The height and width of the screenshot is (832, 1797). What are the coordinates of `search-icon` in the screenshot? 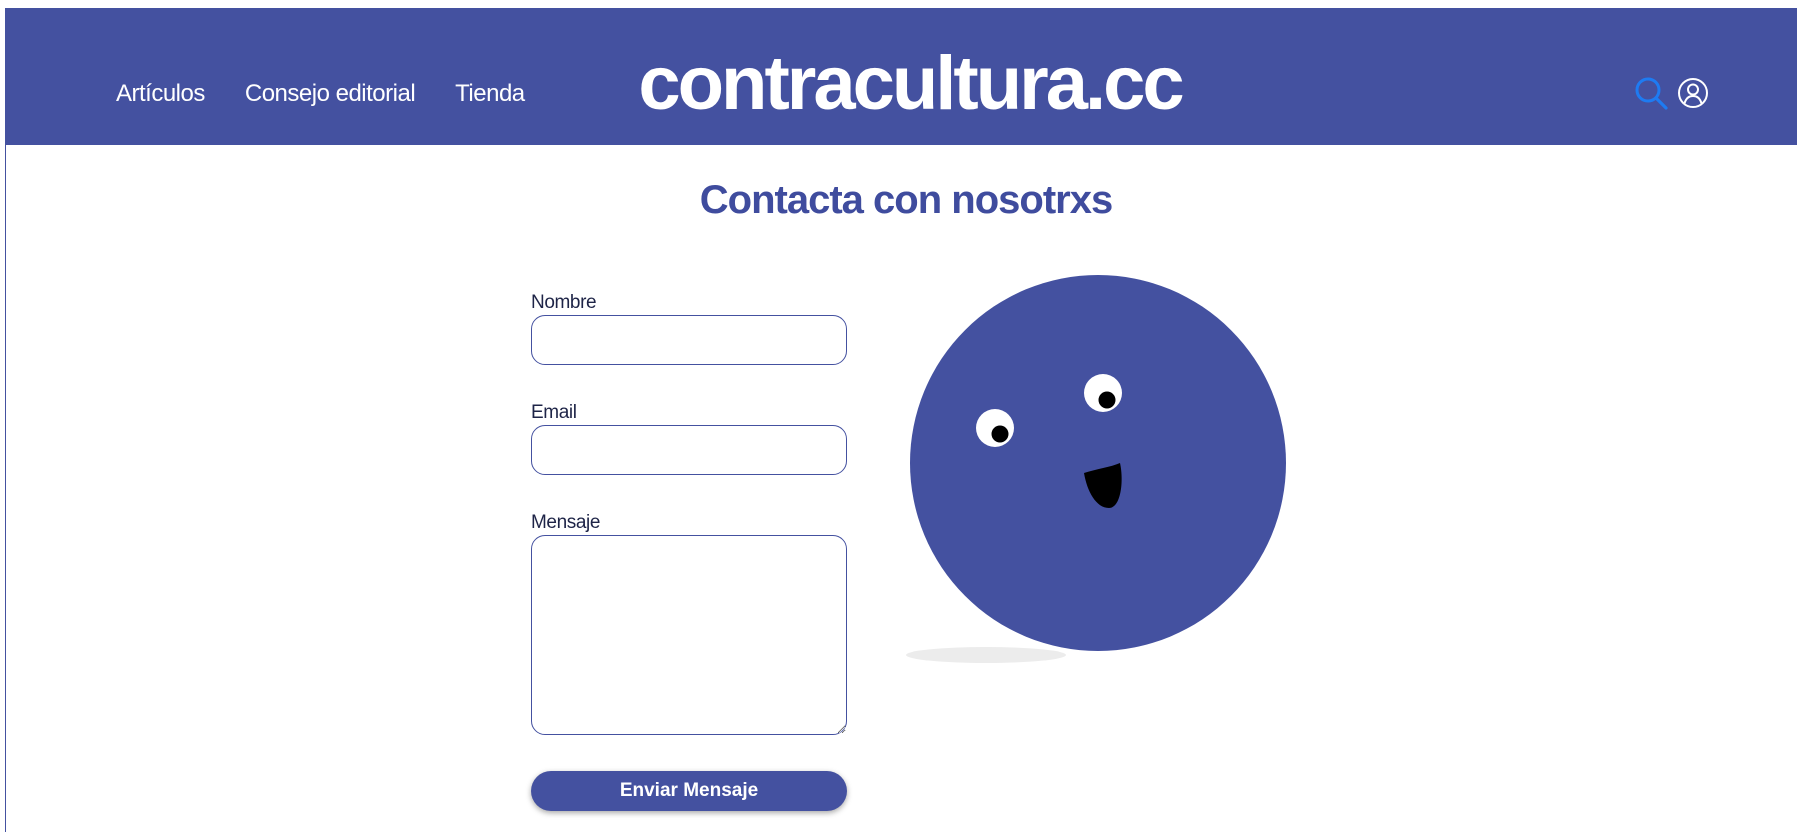 It's located at (1651, 93).